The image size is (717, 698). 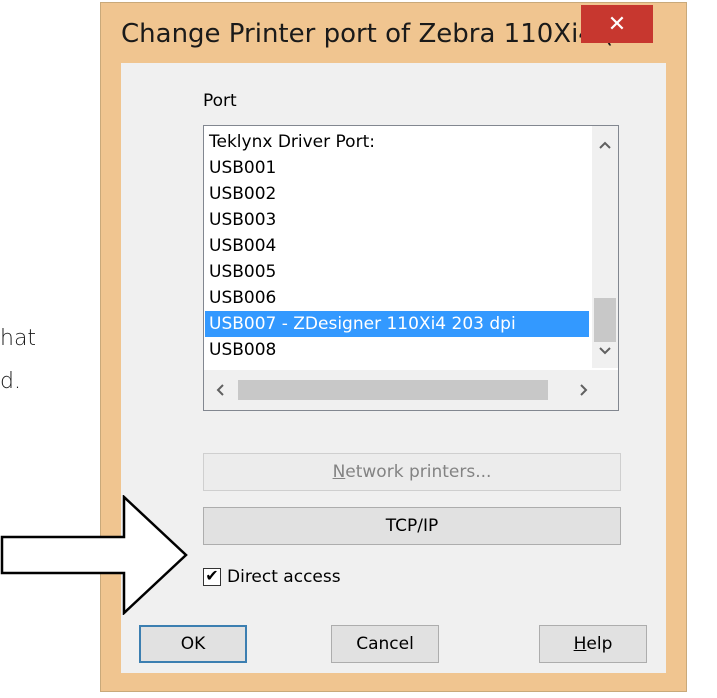 What do you see at coordinates (220, 390) in the screenshot?
I see `chevron-left-icon` at bounding box center [220, 390].